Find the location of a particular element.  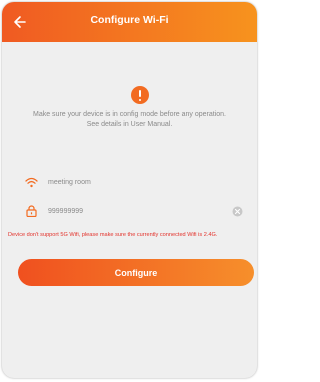

clear-circle-icon is located at coordinates (237, 211).